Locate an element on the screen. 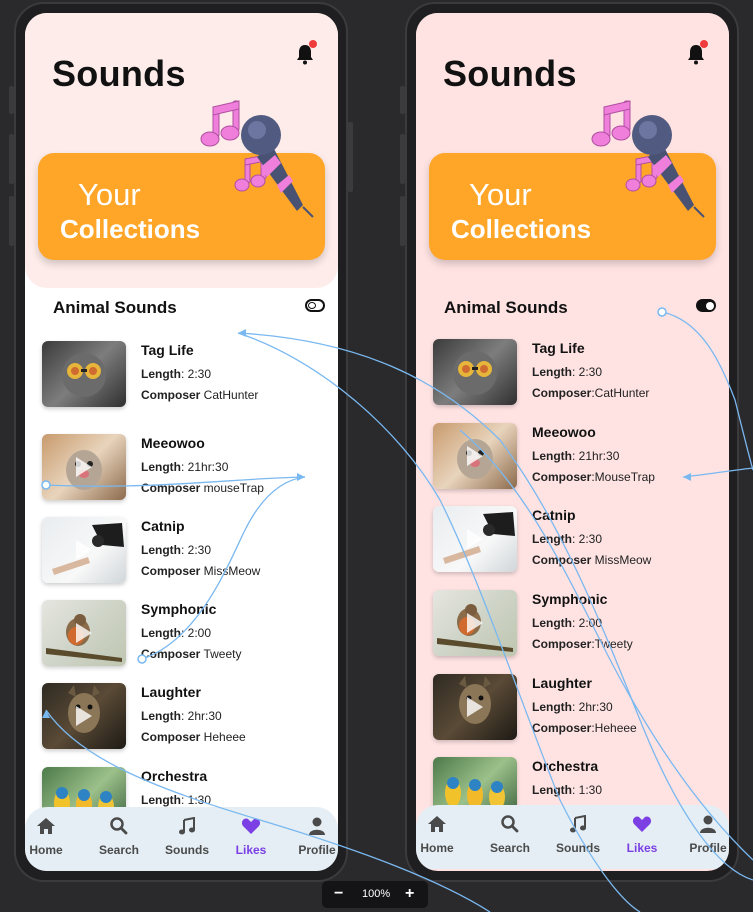  composer-row: Composer MissMeow is located at coordinates (591, 560).